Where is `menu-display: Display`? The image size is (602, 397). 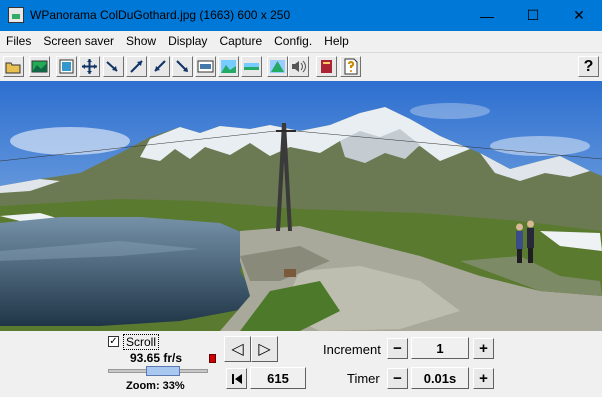 menu-display: Display is located at coordinates (187, 41).